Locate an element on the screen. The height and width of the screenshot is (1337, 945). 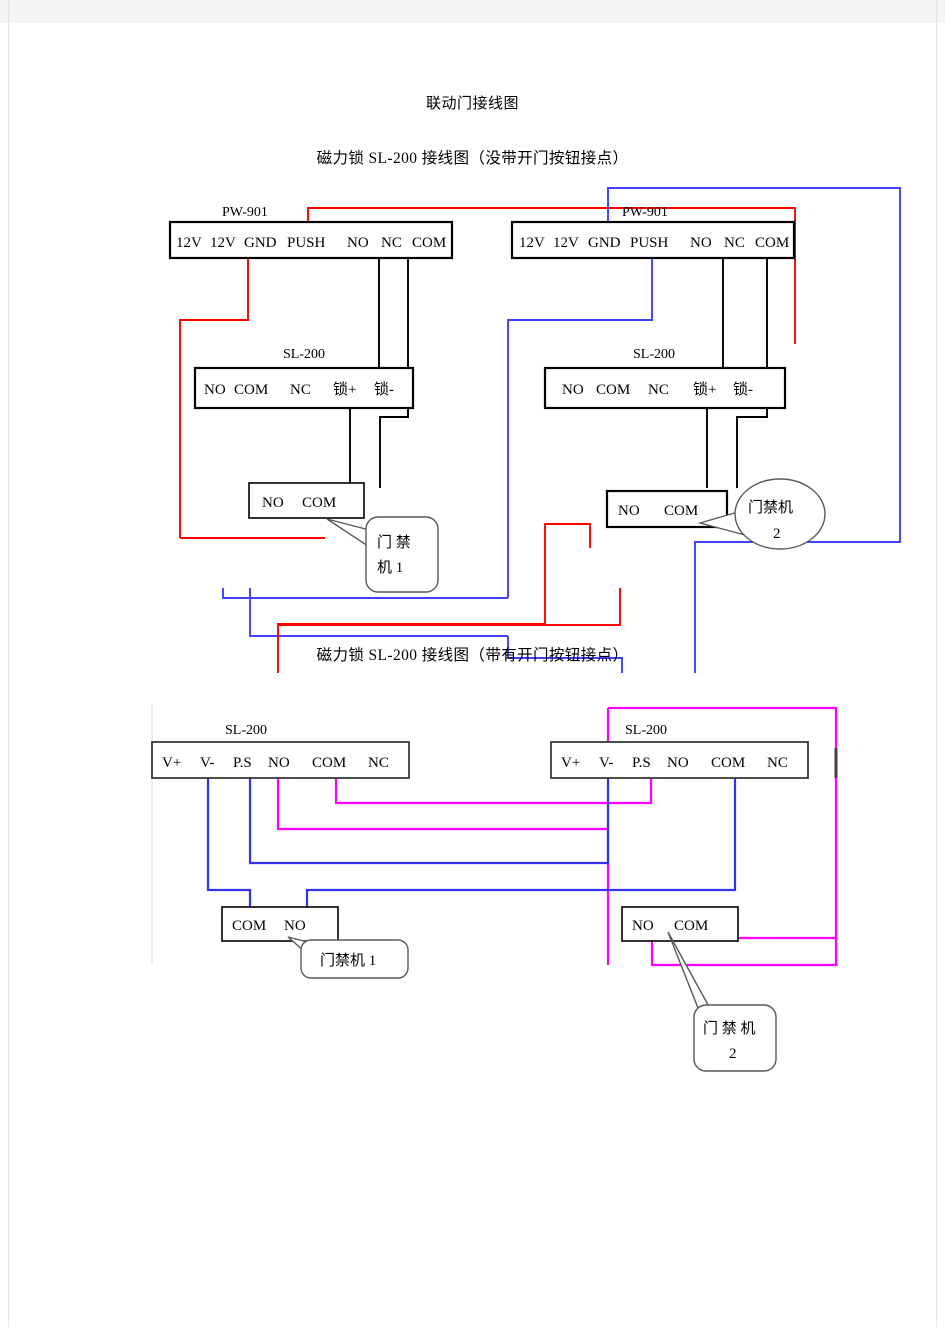
terminal-sl200-left-d1-com: COM is located at coordinates (251, 390).